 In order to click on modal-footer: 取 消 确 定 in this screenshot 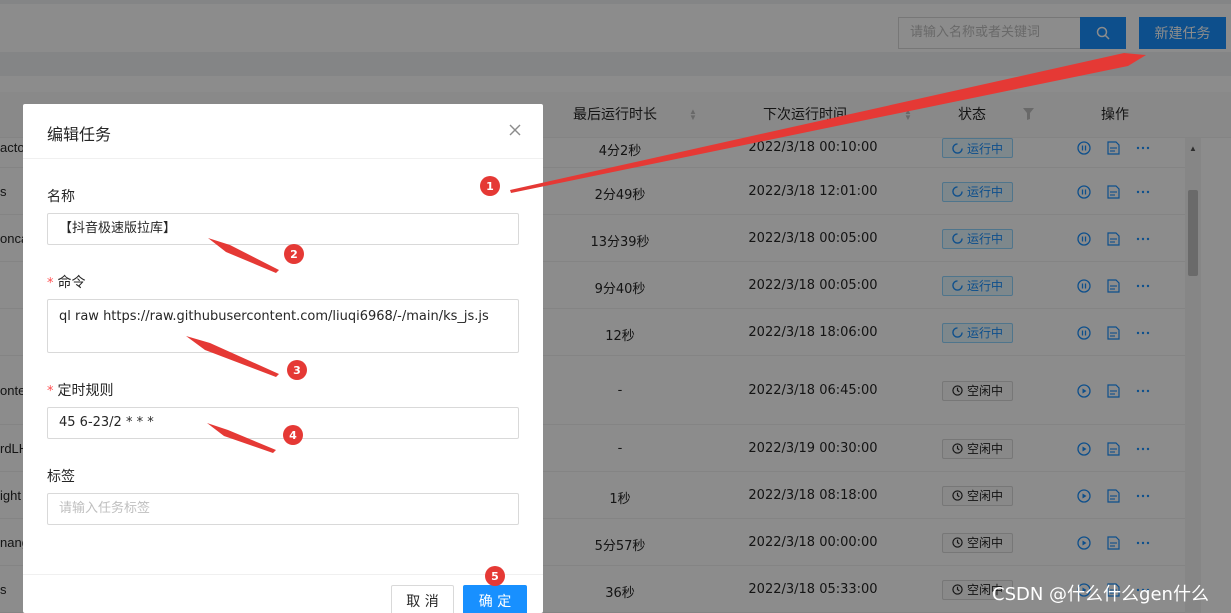, I will do `click(283, 593)`.